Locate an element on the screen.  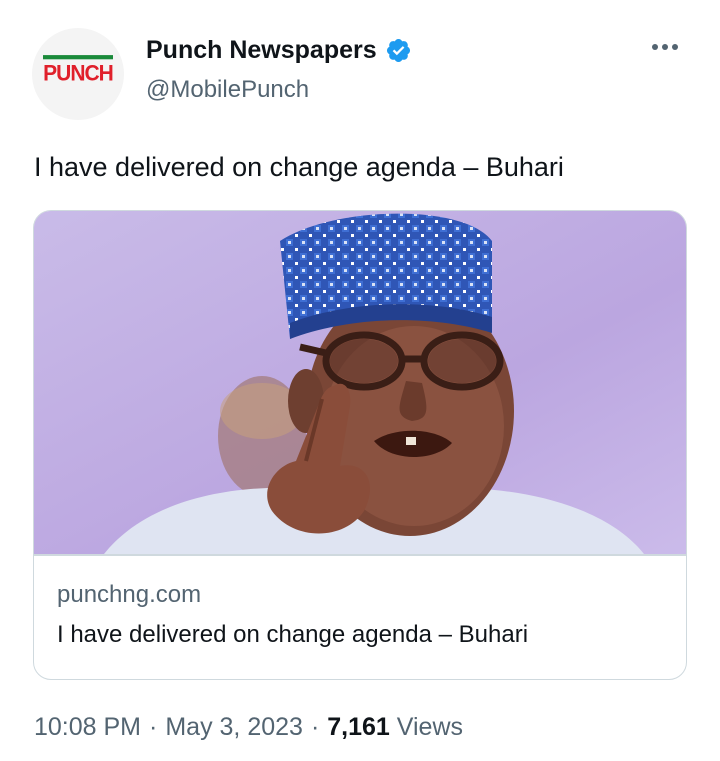
tweet-meta: 10:08 PM · May 3, 2023 · 7,161 Views is located at coordinates (248, 727).